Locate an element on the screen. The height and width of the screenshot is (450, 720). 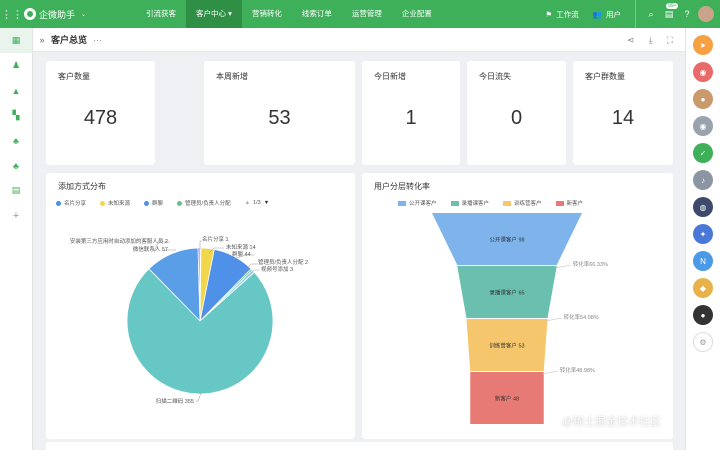
nav-item-customer-center: 客户中心 ▾ is located at coordinates (214, 14).